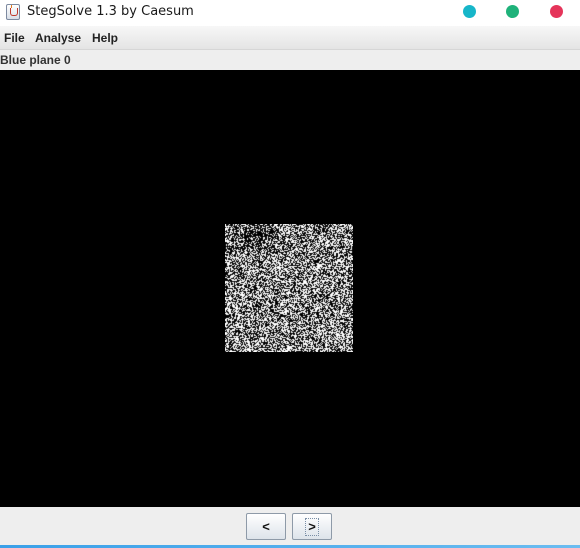  I want to click on previous-label: <, so click(266, 526).